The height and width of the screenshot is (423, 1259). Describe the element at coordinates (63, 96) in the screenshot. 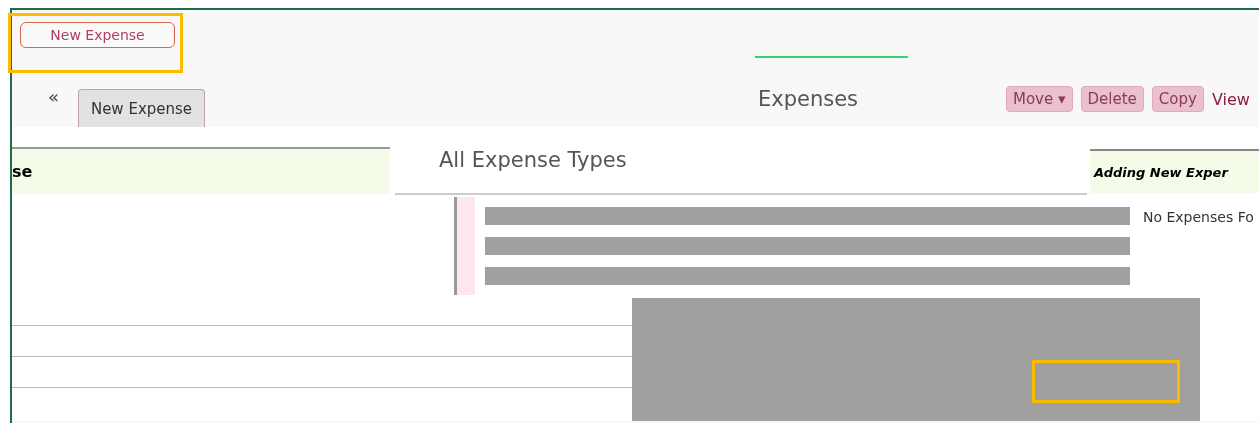

I see `collapse-icon: «` at that location.